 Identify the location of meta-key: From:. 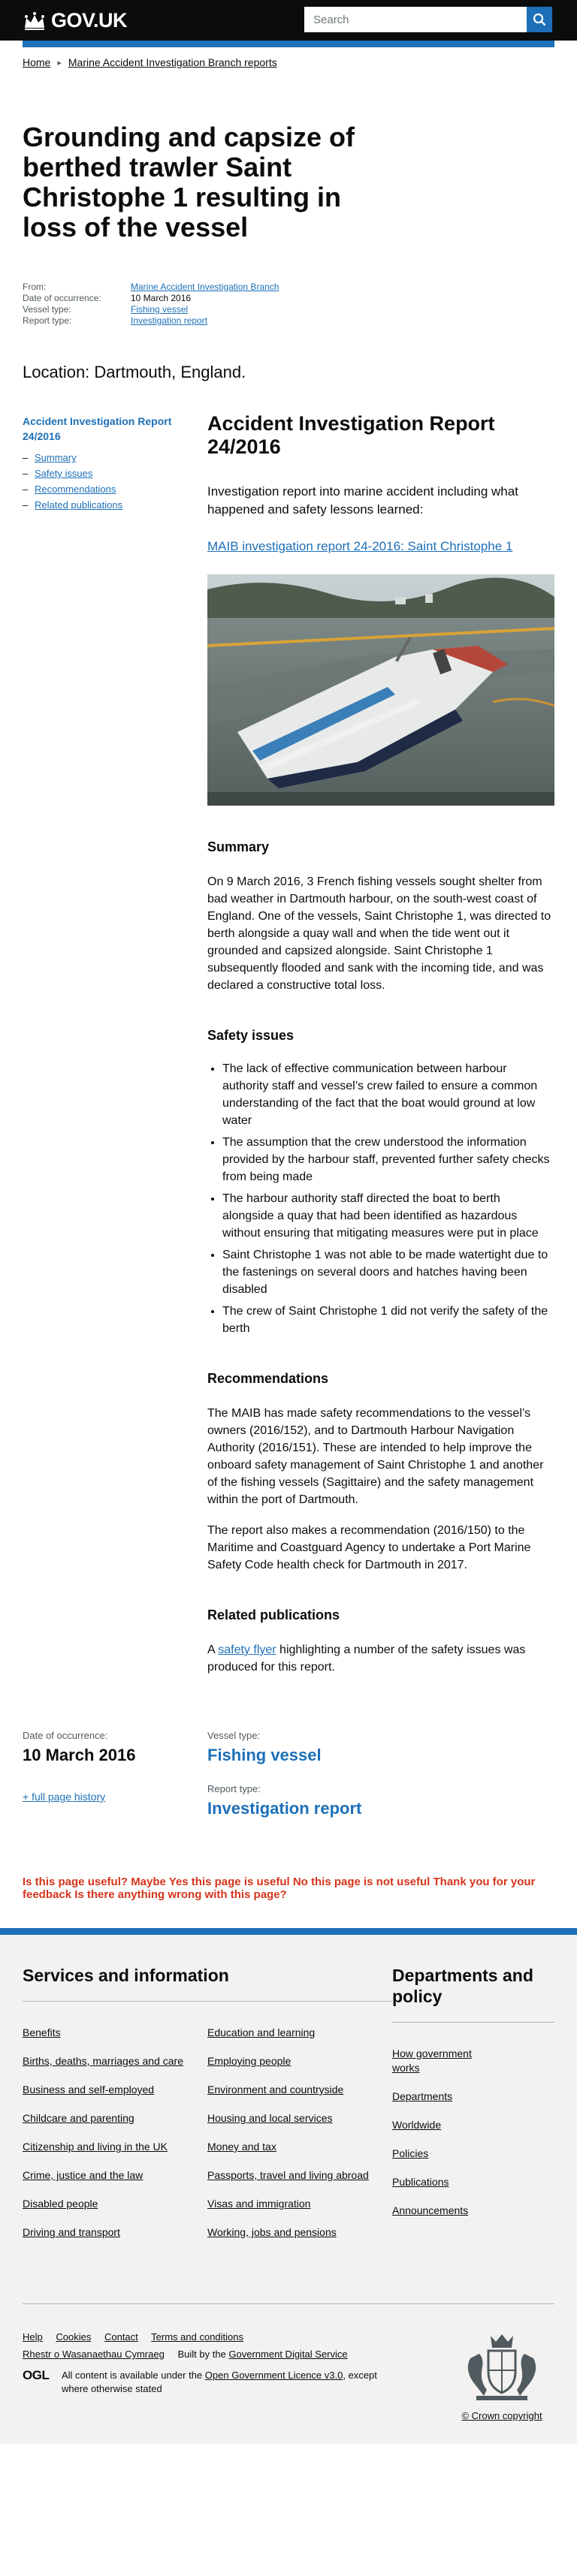
(35, 287).